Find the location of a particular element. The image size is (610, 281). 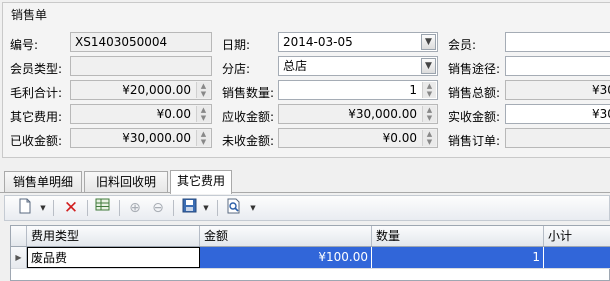

tab-label: 其它费用 is located at coordinates (201, 181).